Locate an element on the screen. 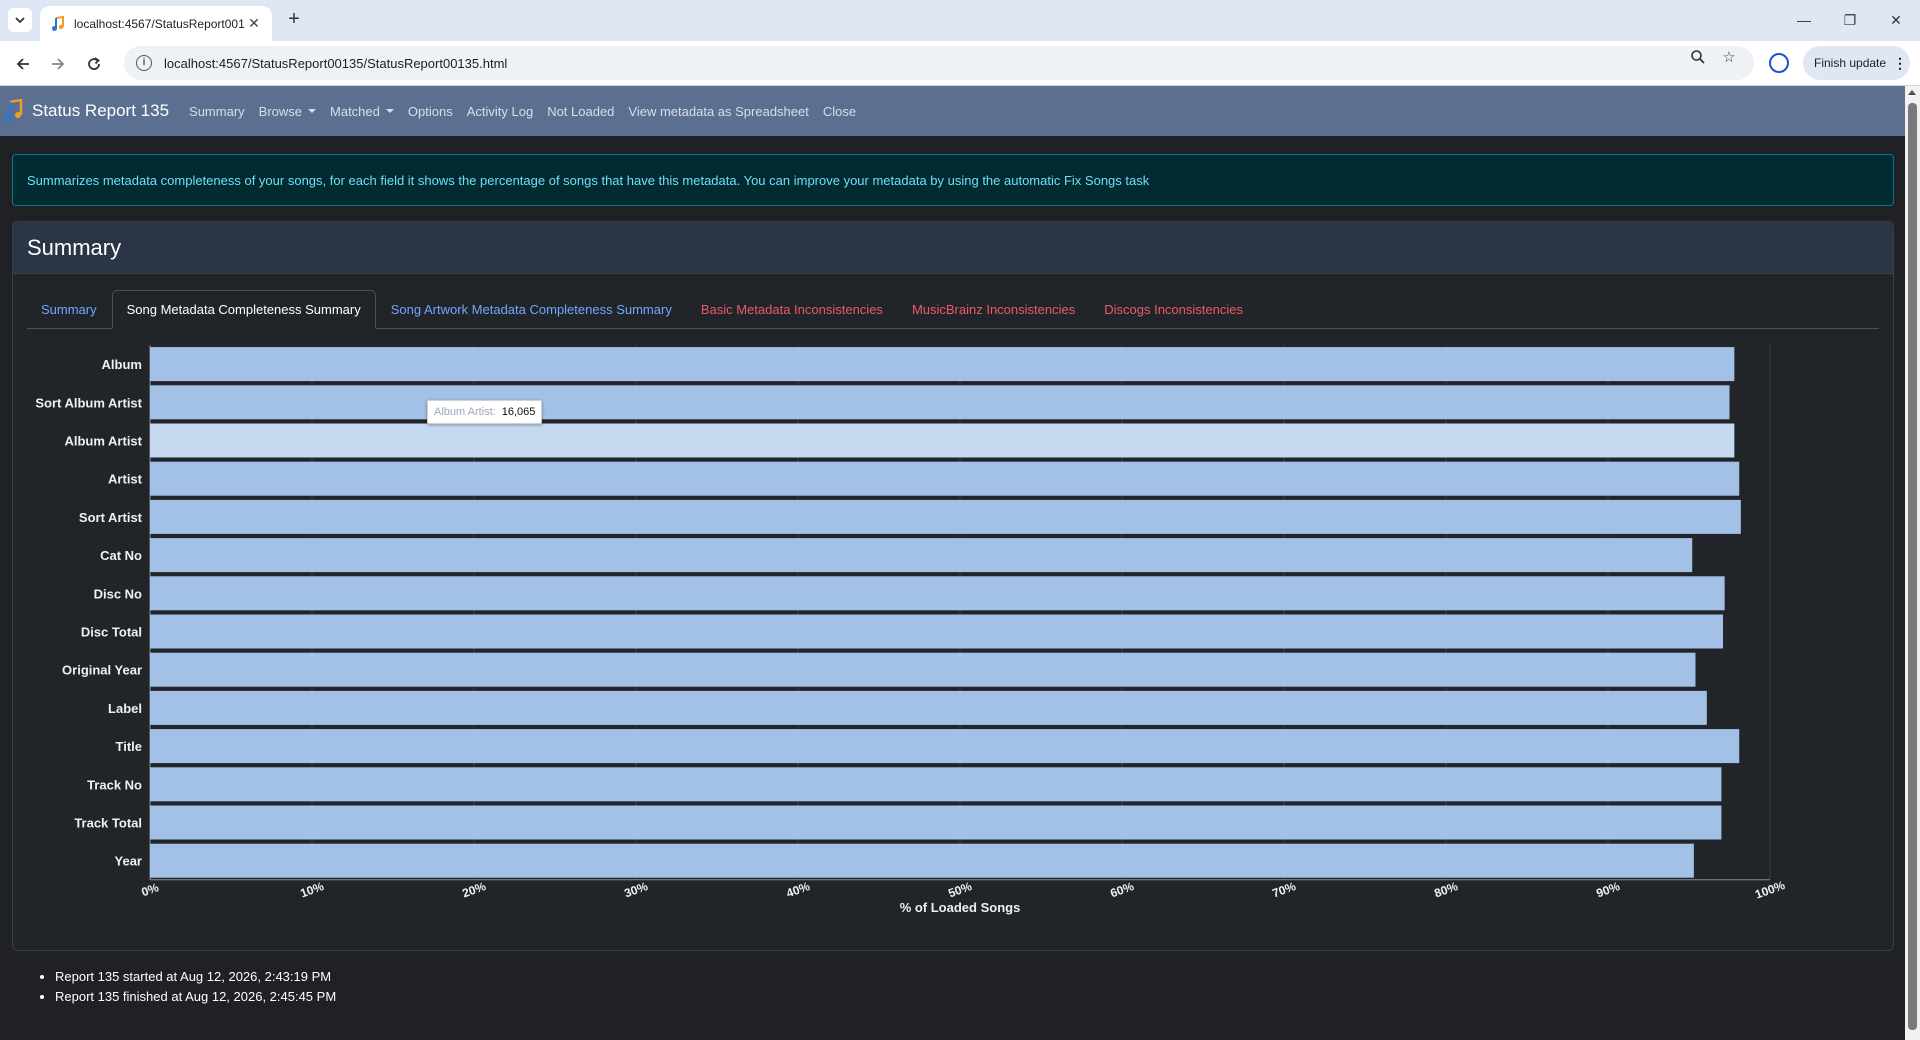 Image resolution: width=1920 pixels, height=1040 pixels. vertical-scrollbar is located at coordinates (1912, 563).